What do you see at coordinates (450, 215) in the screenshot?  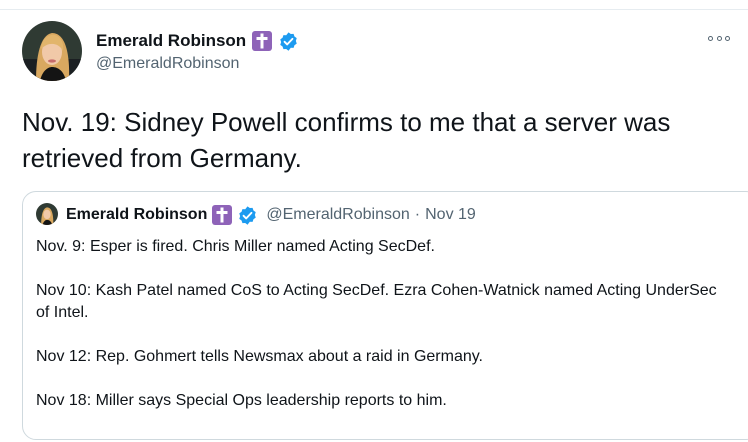 I see `quoted-date: Nov 19` at bounding box center [450, 215].